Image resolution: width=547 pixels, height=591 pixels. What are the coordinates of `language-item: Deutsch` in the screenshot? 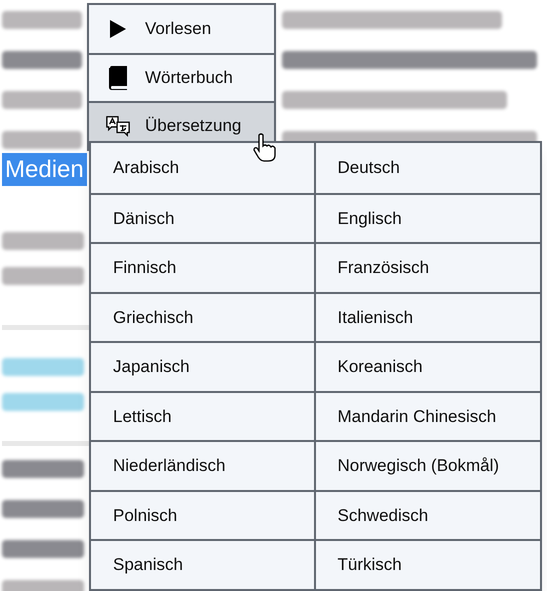 It's located at (428, 167).